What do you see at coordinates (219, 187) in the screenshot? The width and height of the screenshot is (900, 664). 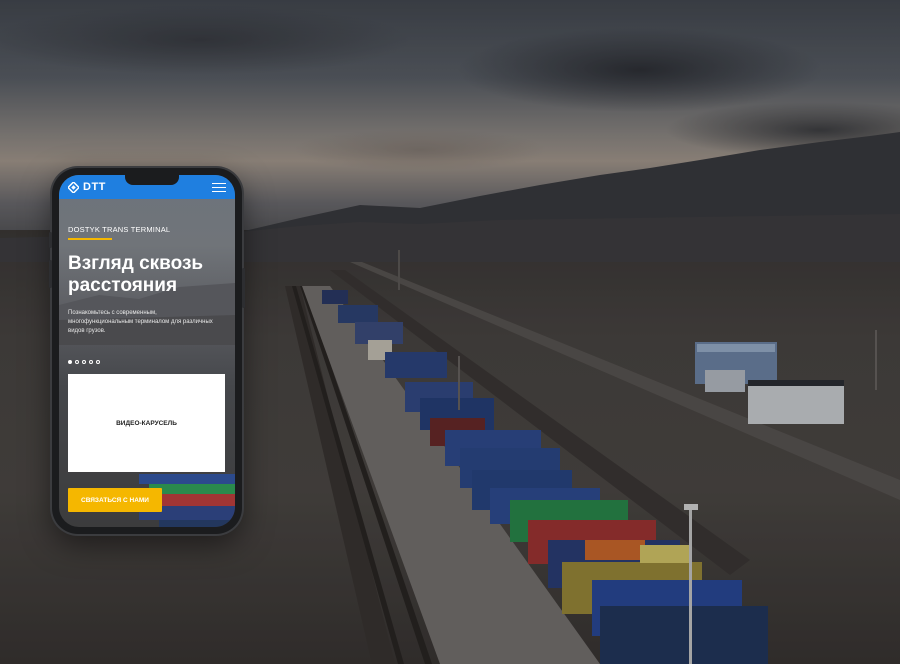 I see `hamburger-menu-icon` at bounding box center [219, 187].